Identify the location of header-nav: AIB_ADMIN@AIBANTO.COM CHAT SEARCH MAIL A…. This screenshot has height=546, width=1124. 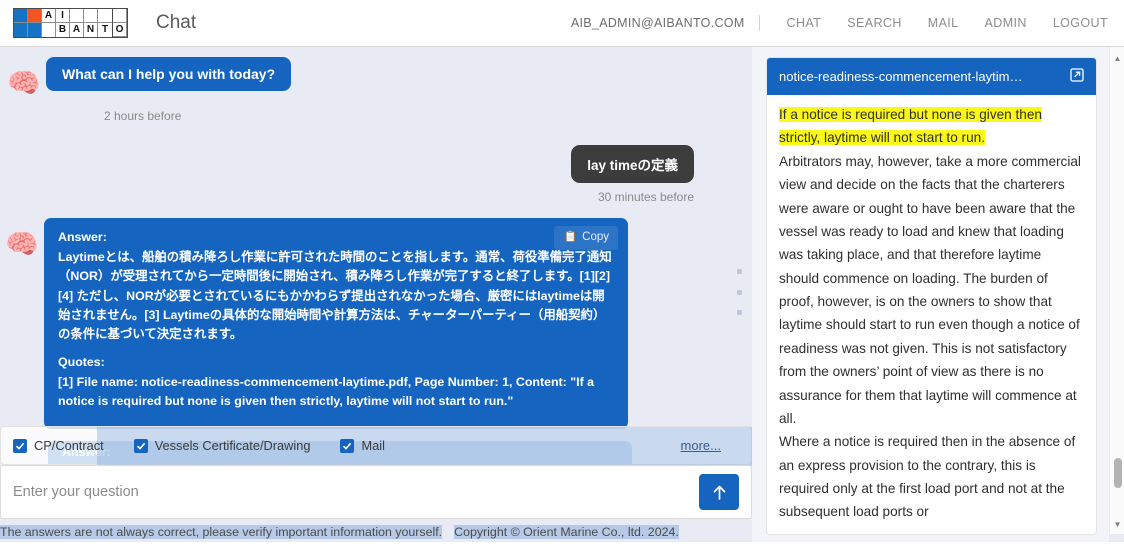
(840, 23).